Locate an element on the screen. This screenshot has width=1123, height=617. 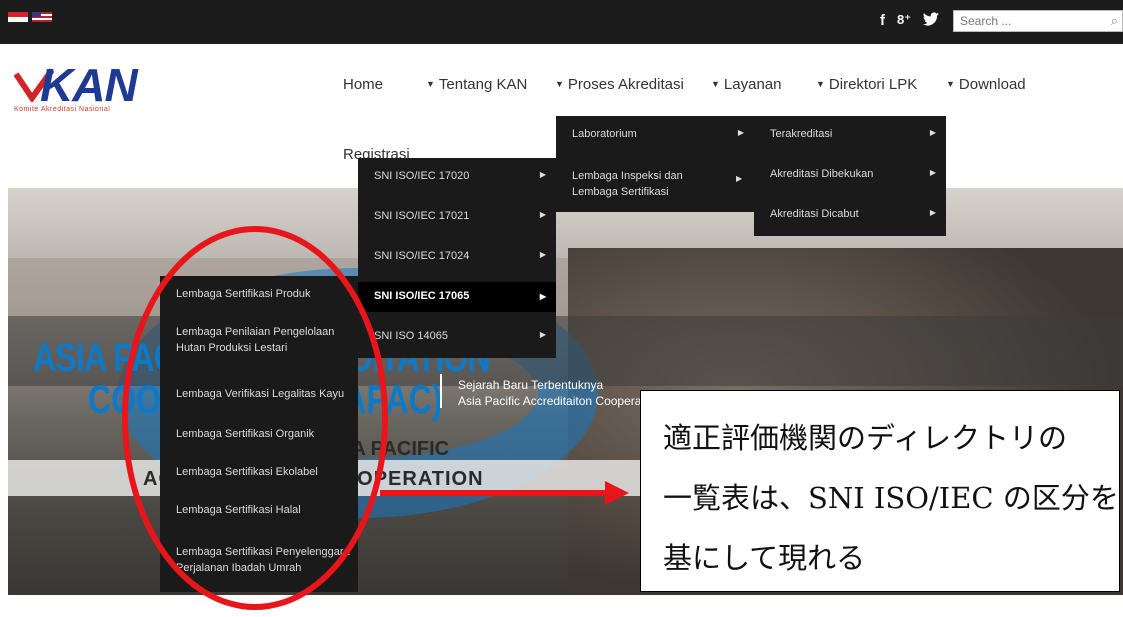
menu-item-laboratorium: Laboratorium ▶ is located at coordinates (655, 134).